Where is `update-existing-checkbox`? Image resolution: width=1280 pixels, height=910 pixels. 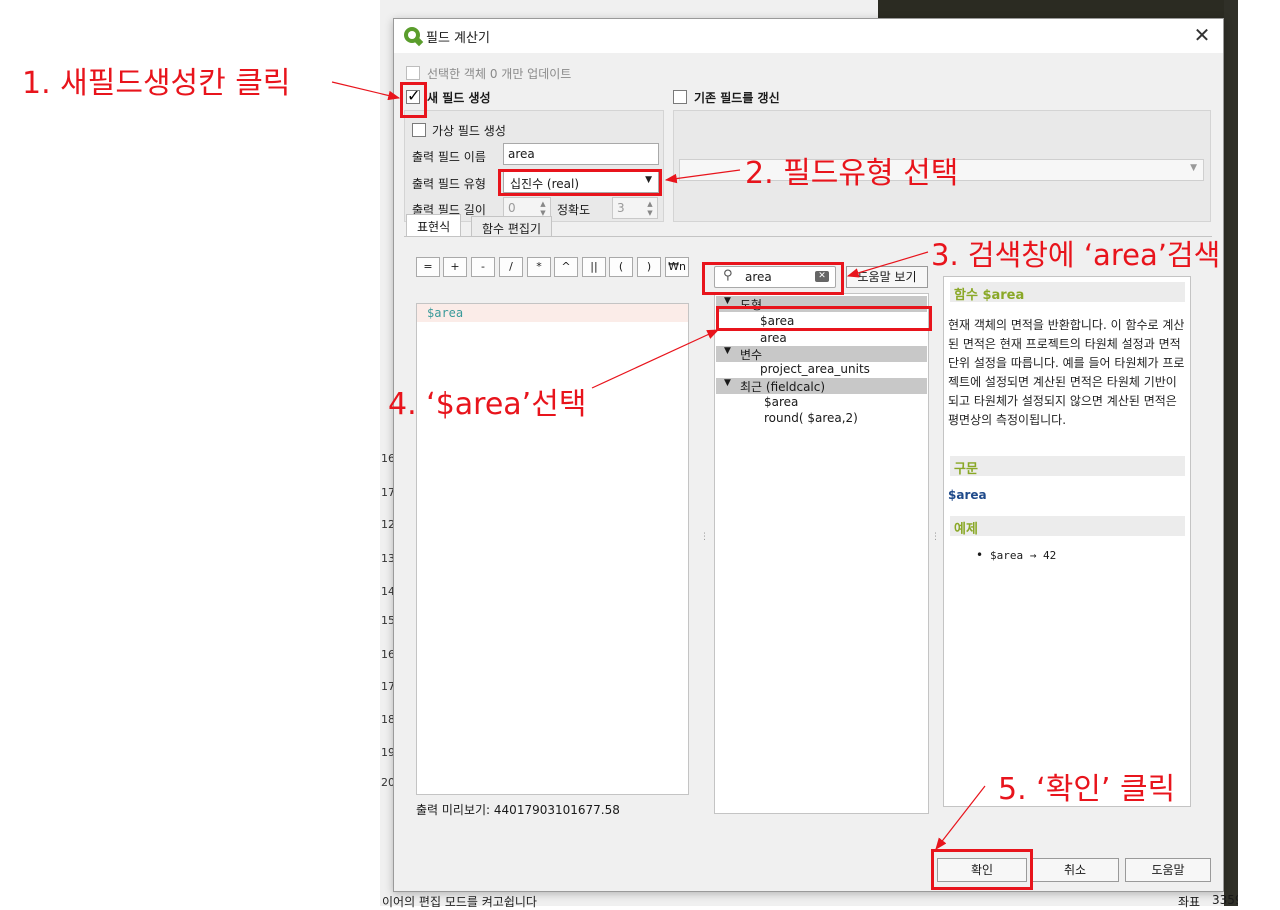
update-existing-checkbox is located at coordinates (680, 97).